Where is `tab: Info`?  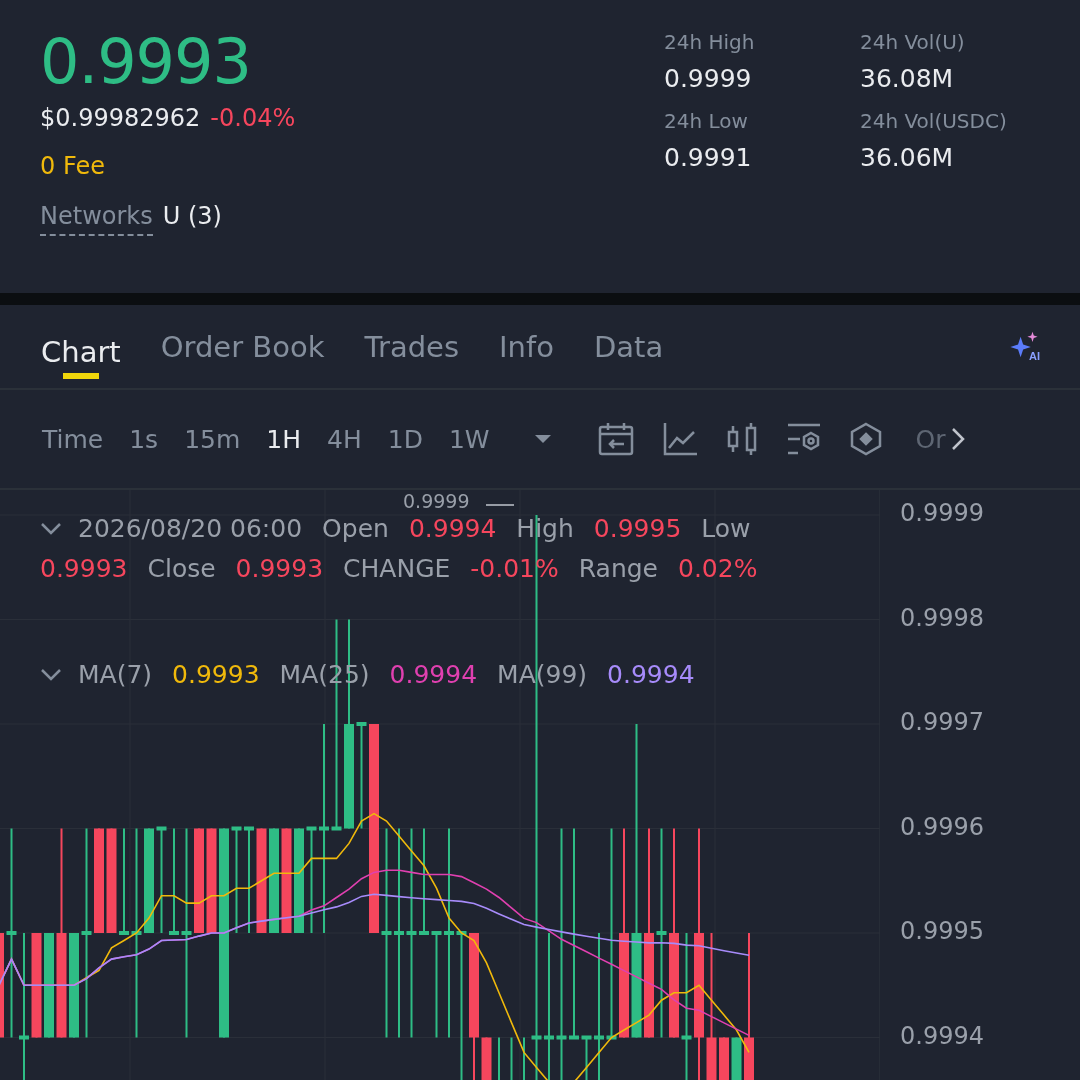 tab: Info is located at coordinates (526, 346).